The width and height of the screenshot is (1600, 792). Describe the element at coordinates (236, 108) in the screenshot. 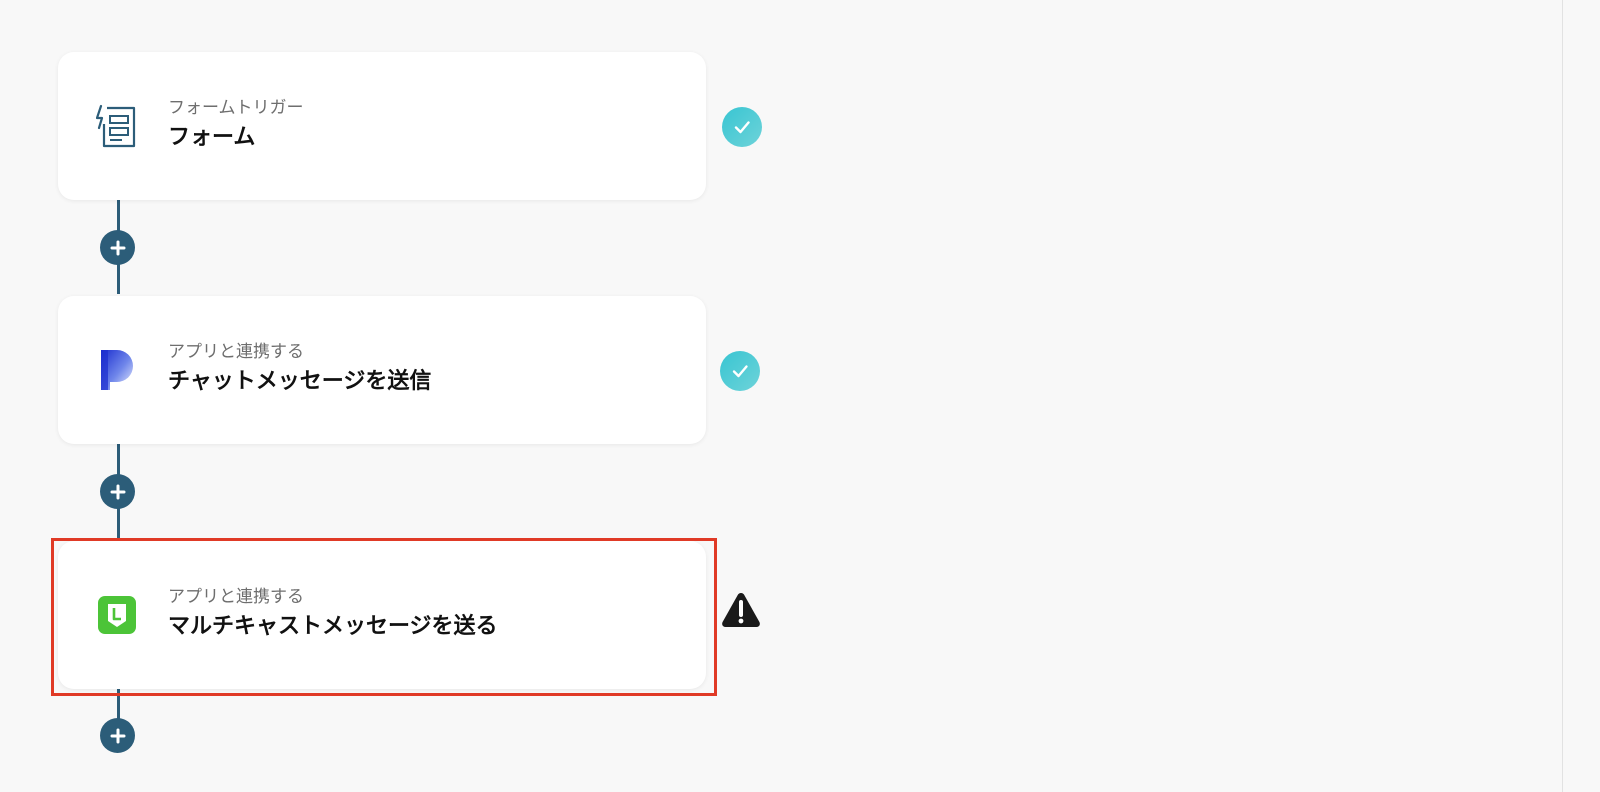

I see `step-type-label: フォームトリガー` at that location.